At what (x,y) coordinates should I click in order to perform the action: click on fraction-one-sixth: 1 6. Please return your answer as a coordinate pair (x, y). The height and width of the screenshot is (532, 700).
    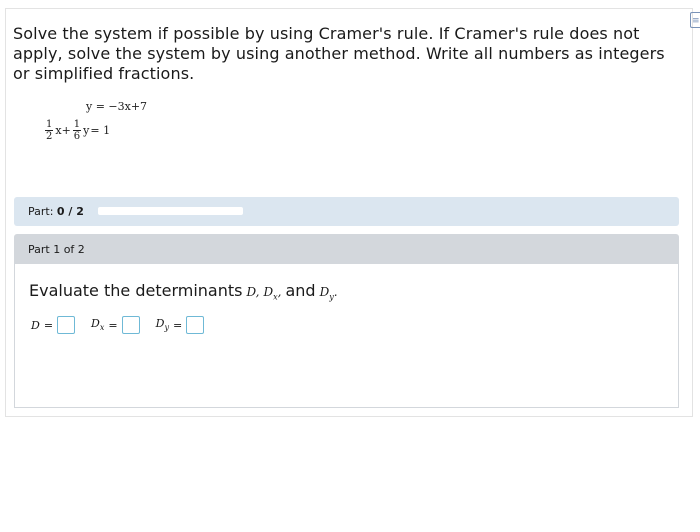
    Looking at the image, I should click on (77, 130).